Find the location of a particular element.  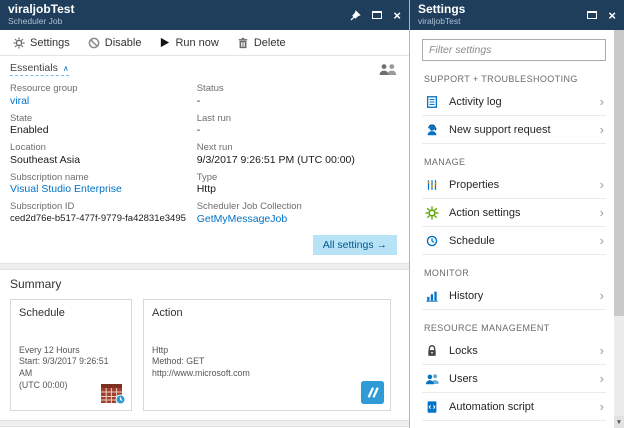

disable-command-button: Disable is located at coordinates (115, 42).